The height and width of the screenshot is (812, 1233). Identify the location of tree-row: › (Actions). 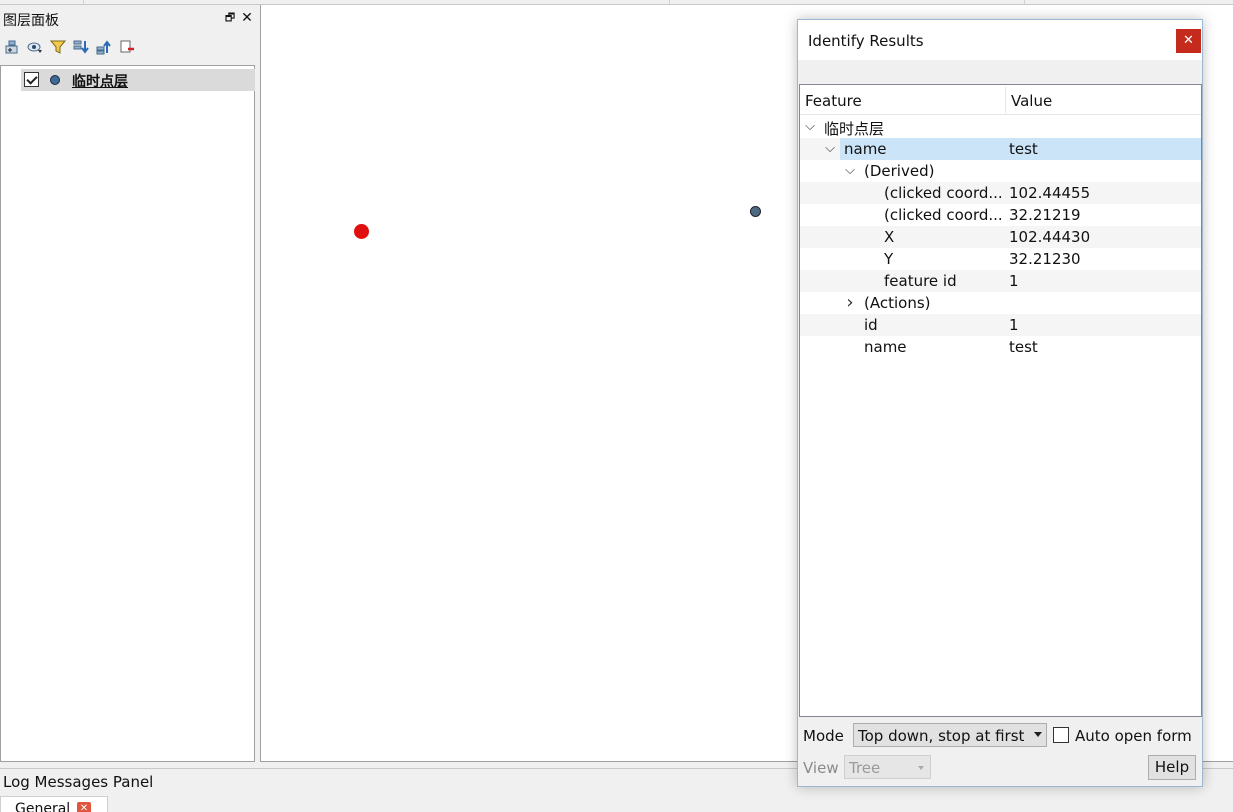
(1000, 303).